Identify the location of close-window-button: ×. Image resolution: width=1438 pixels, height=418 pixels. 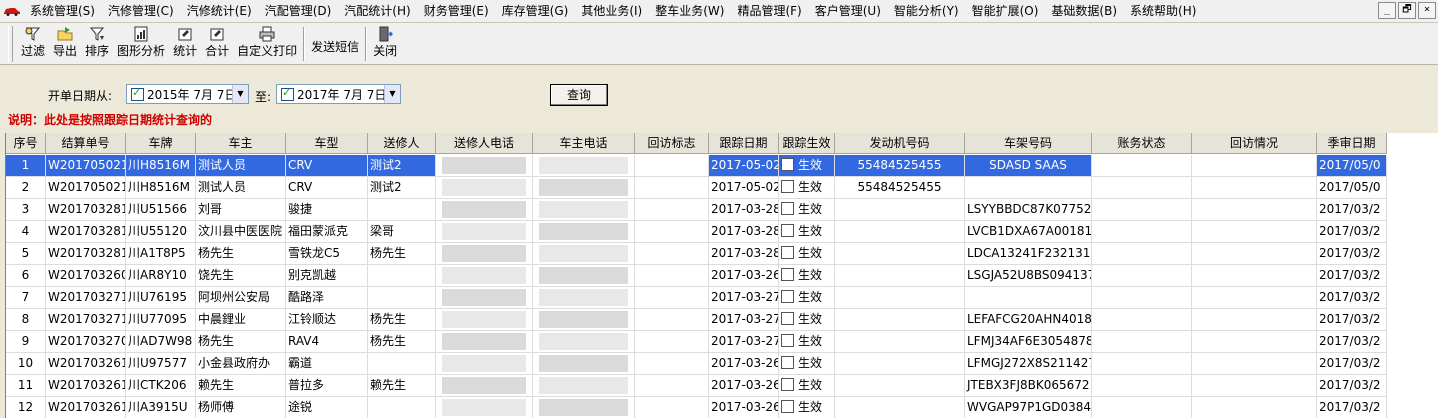
(1427, 10).